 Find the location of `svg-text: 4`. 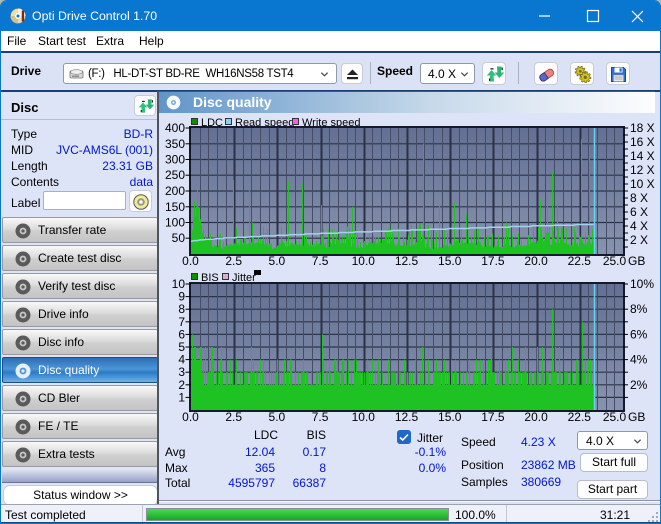

svg-text: 4 is located at coordinates (181, 360).